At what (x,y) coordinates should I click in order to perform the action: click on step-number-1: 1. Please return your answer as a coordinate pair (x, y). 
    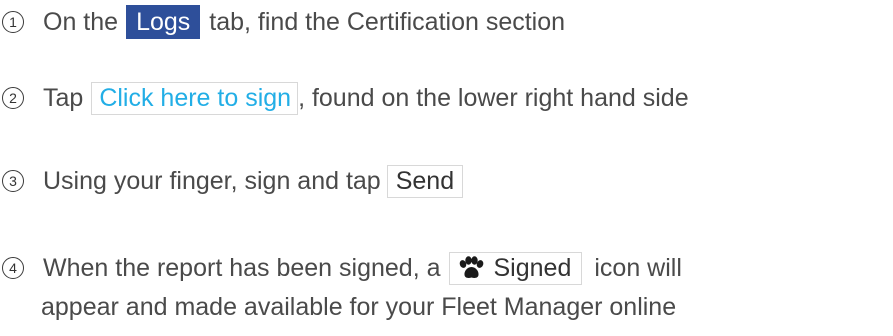
    Looking at the image, I should click on (13, 22).